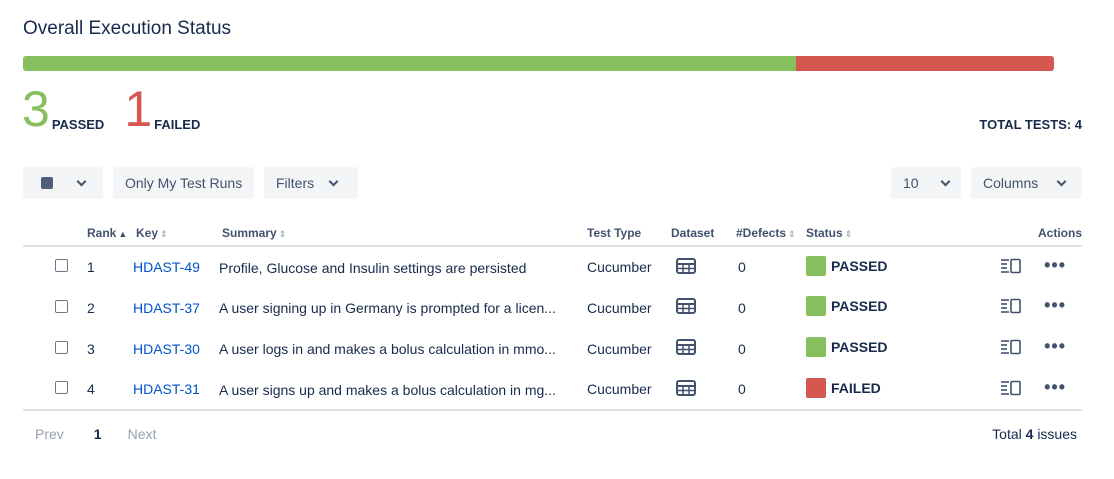  Describe the element at coordinates (410, 63) in the screenshot. I see `progress-passed-segment` at that location.